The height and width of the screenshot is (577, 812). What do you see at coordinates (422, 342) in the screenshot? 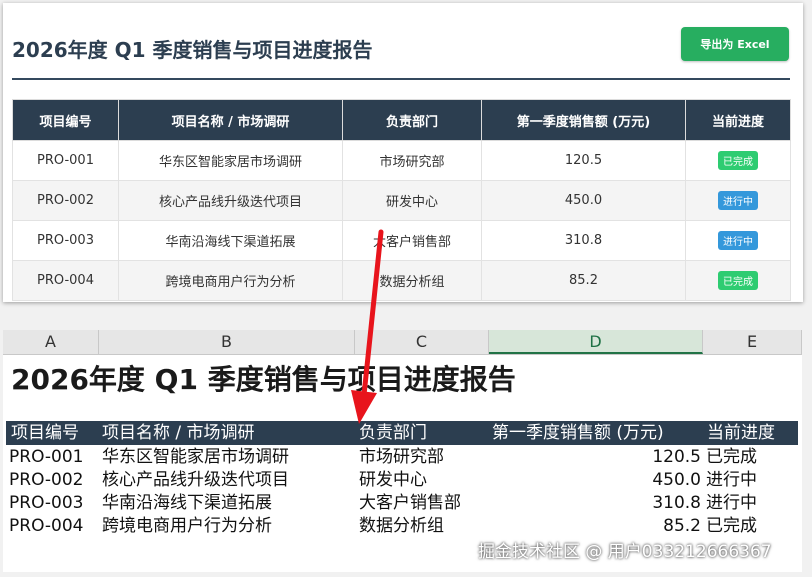
I see `column-header-c: C` at bounding box center [422, 342].